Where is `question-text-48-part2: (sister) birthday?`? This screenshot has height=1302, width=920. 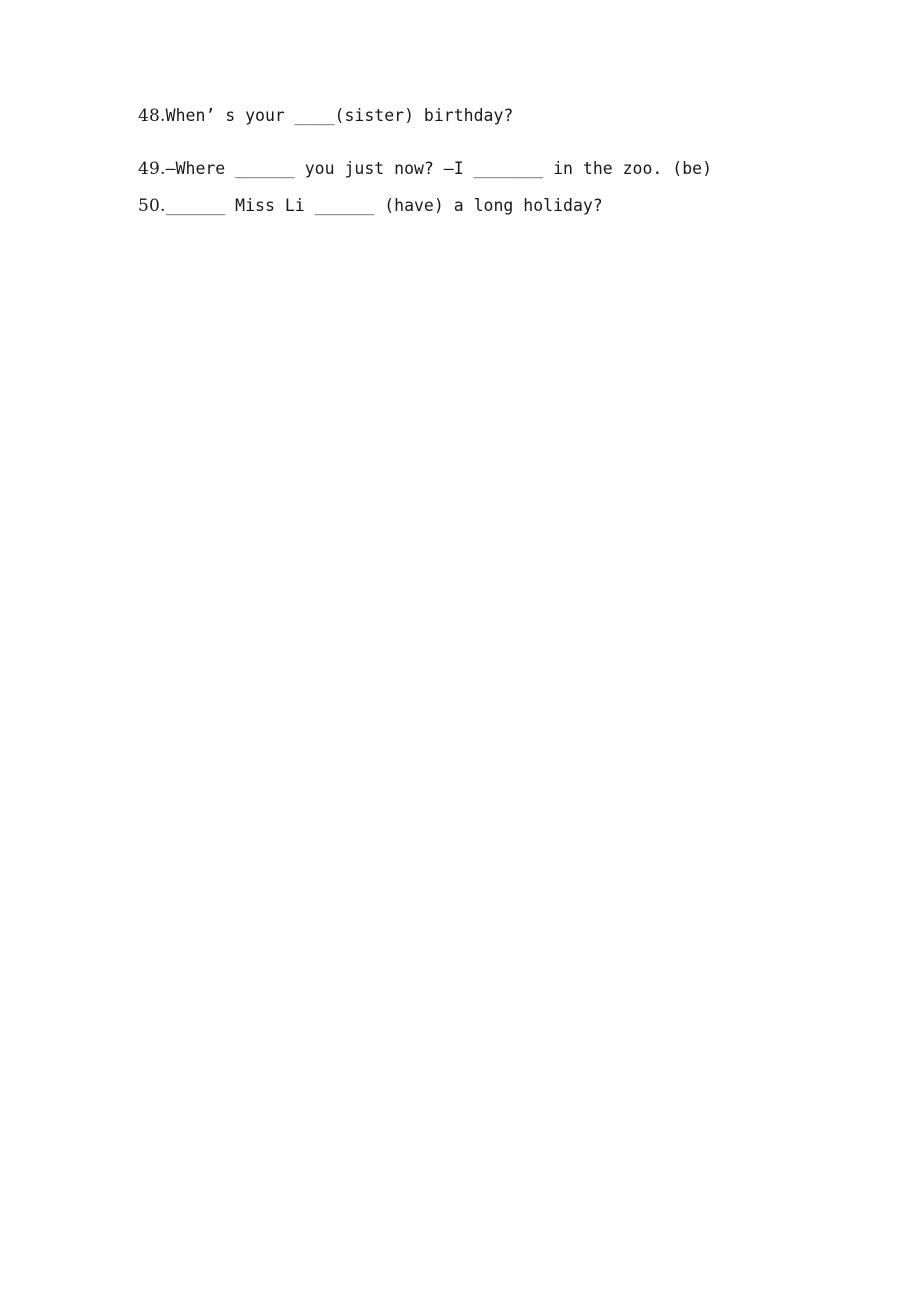
question-text-48-part2: (sister) birthday? is located at coordinates (424, 115).